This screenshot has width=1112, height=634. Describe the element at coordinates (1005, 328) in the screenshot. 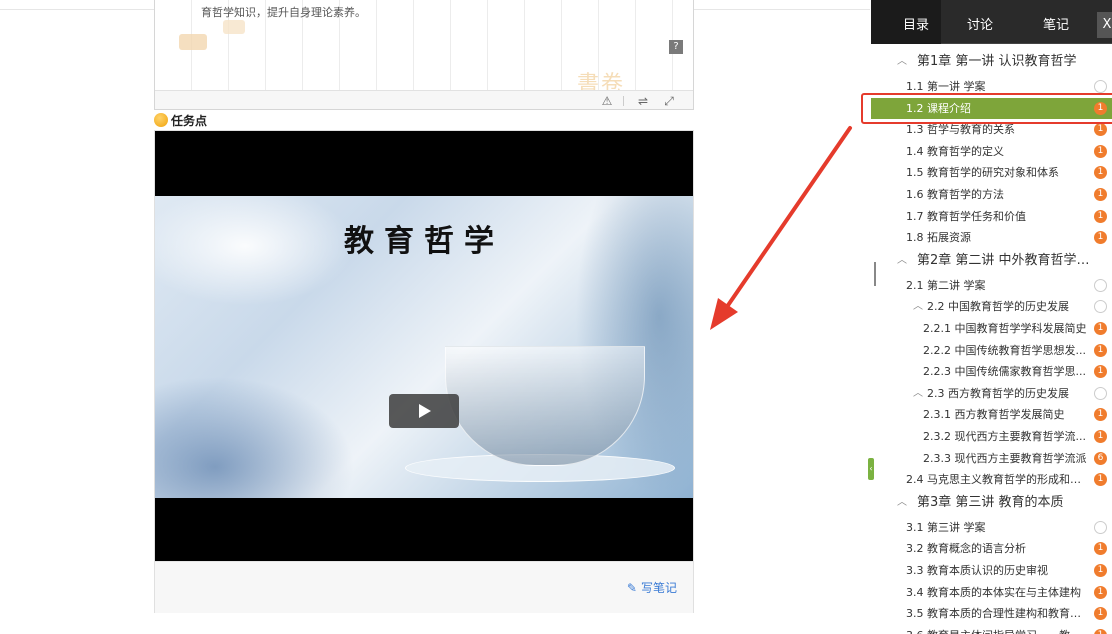

I see `toc-label: 2.2.1 中国教育哲学学科发展简史` at that location.